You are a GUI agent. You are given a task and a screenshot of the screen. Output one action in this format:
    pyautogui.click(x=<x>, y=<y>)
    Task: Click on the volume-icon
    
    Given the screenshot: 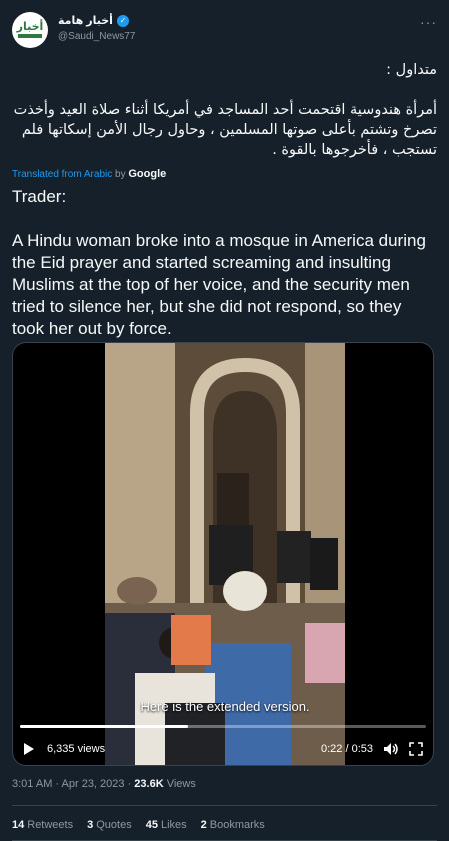 What is the action you would take?
    pyautogui.click(x=391, y=749)
    